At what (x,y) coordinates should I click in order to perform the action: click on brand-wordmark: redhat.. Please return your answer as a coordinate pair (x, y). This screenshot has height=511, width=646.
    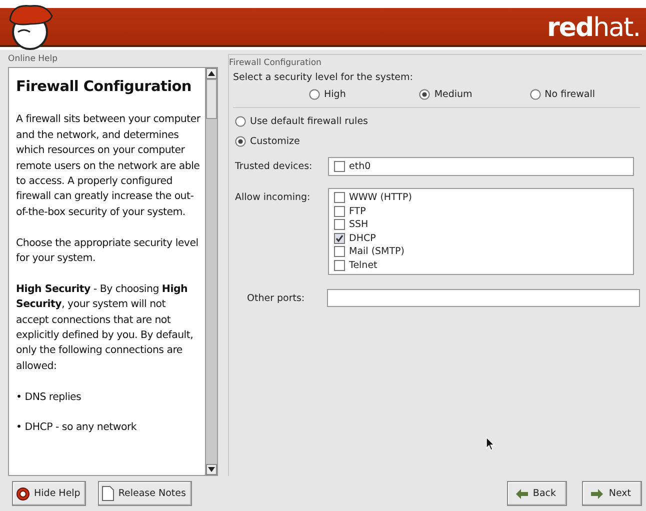
    Looking at the image, I should click on (593, 28).